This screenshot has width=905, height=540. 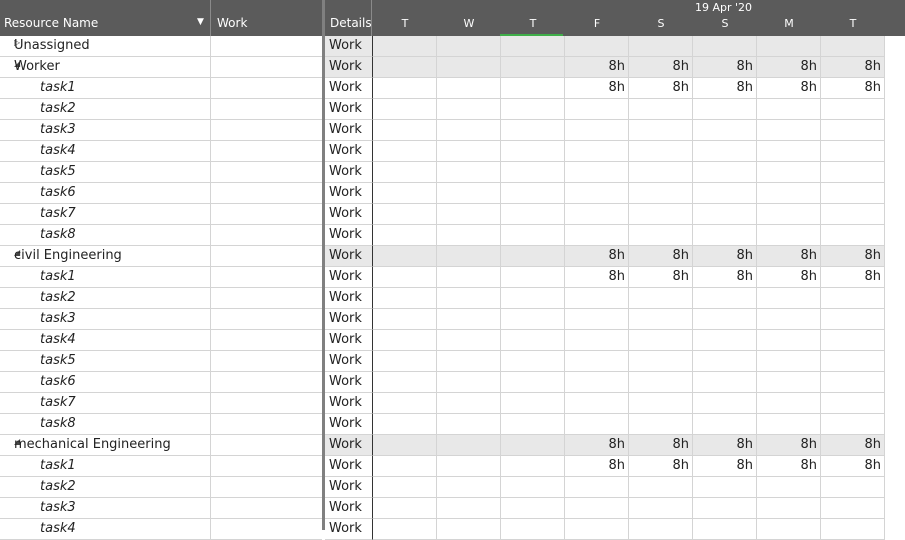 What do you see at coordinates (452, 193) in the screenshot?
I see `assignment-row: task6 Work` at bounding box center [452, 193].